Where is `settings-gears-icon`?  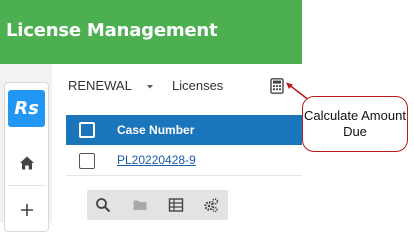
settings-gears-icon is located at coordinates (211, 205).